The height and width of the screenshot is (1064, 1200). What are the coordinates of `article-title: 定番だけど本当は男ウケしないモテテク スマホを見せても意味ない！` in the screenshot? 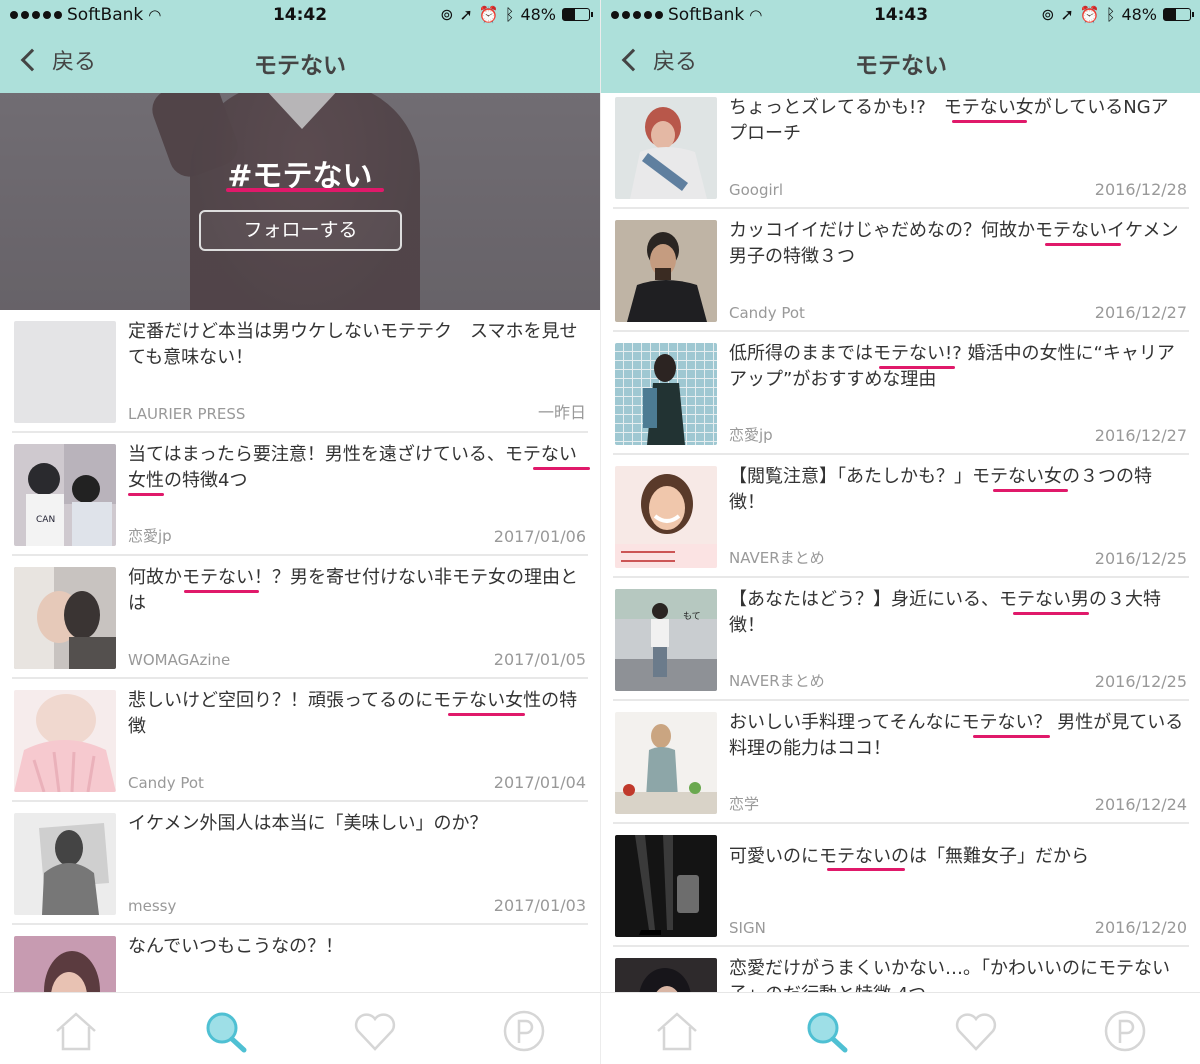 It's located at (353, 344).